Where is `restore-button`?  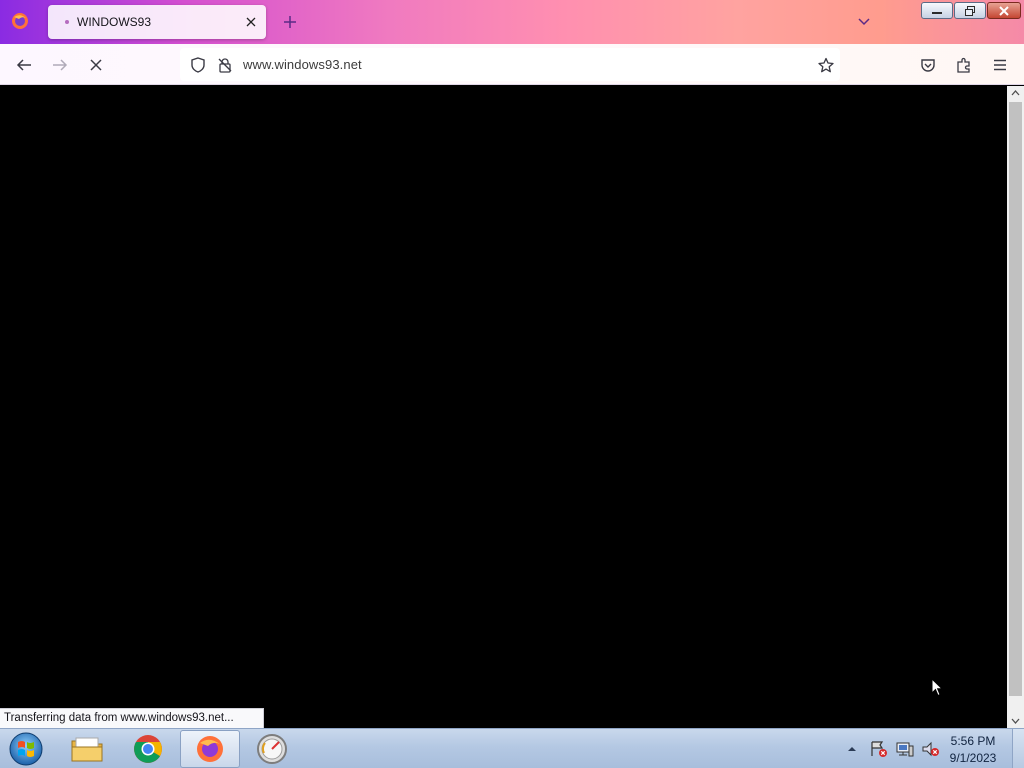
restore-button is located at coordinates (970, 10).